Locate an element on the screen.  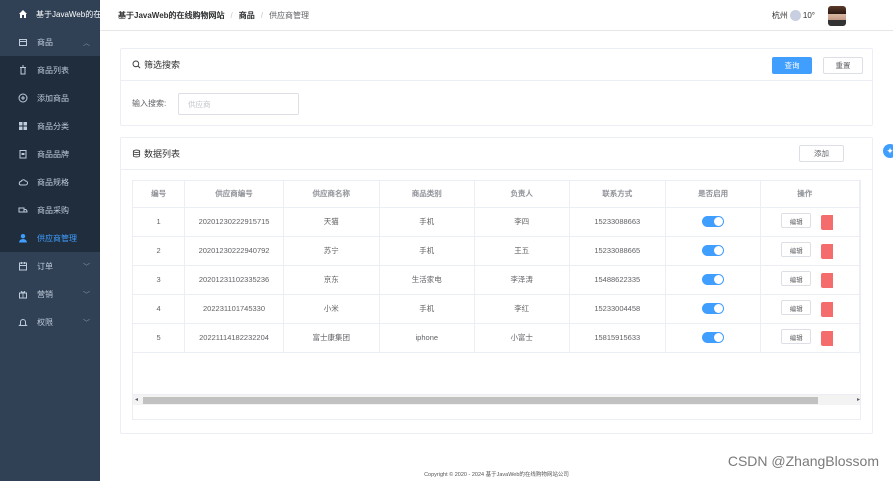
sidebar-item-label: 供应商管理 is located at coordinates (57, 238).